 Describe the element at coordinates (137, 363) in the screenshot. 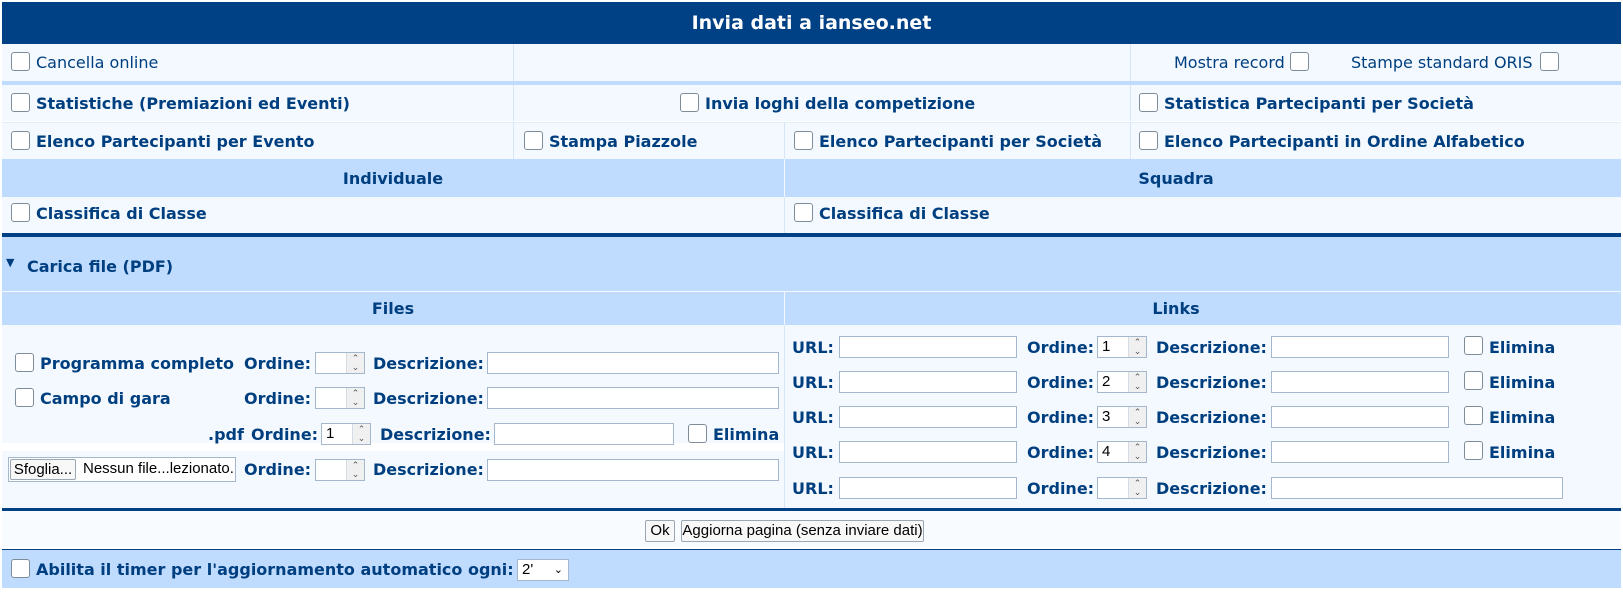

I see `programma-completo-label: Programma completo` at that location.